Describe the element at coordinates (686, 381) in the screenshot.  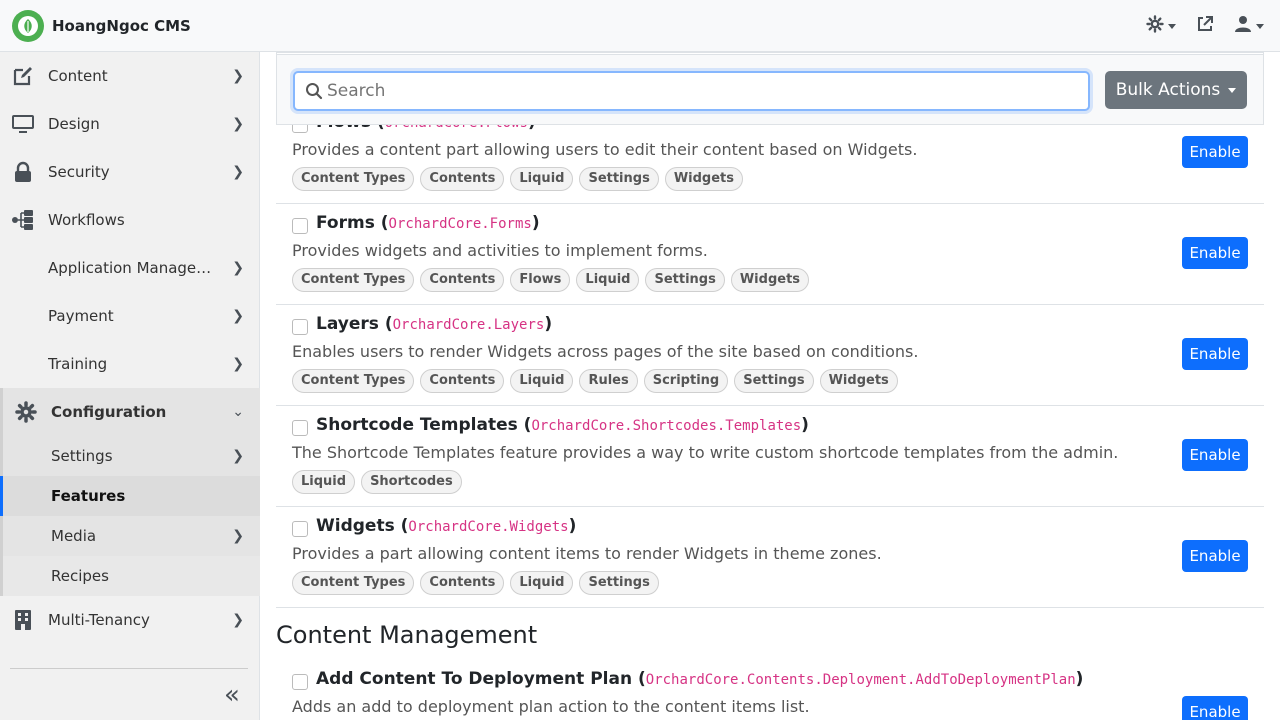
I see `tag-badge: Scripting` at that location.